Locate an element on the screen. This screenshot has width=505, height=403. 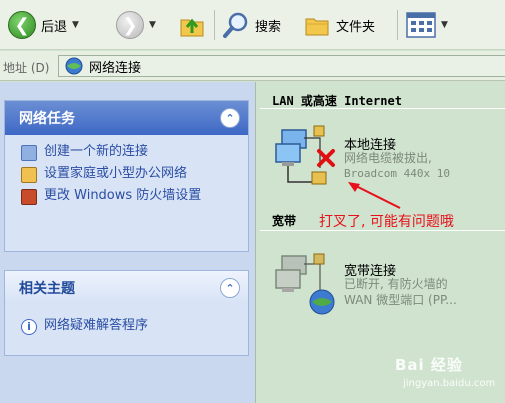
search-button: 搜索 is located at coordinates (251, 25).